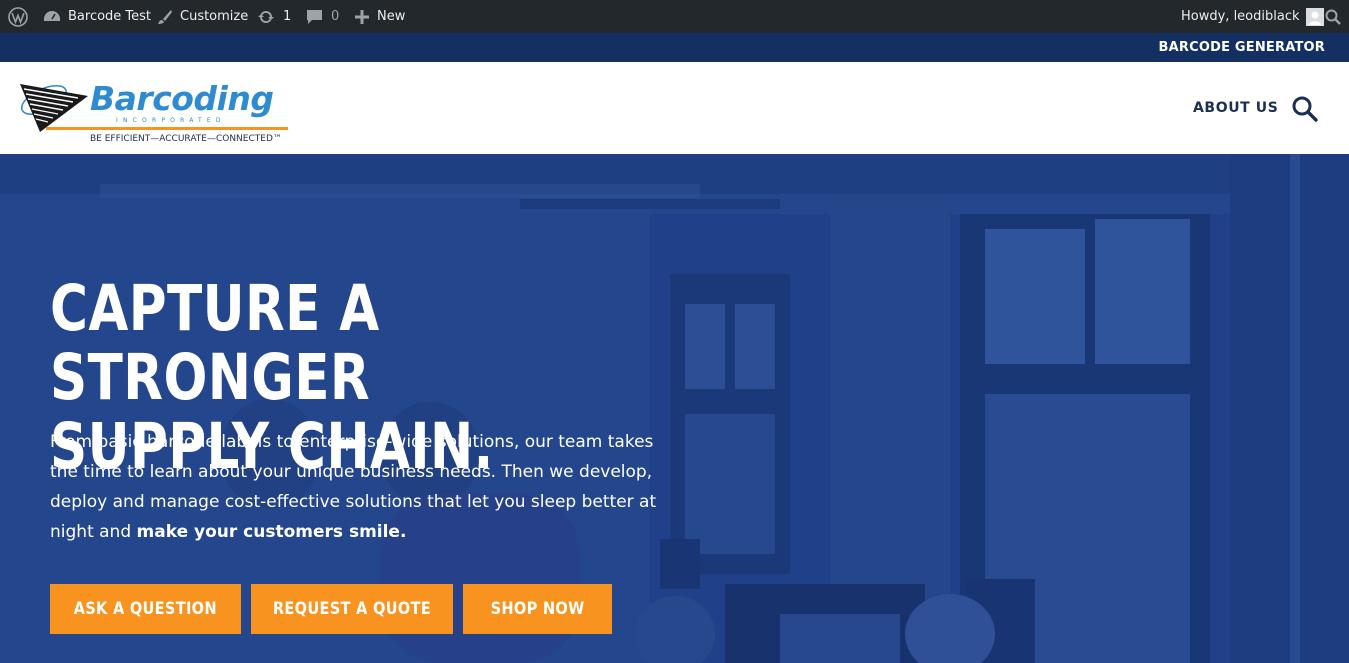 This screenshot has height=663, width=1349. I want to click on customize-label: Customize, so click(214, 16).